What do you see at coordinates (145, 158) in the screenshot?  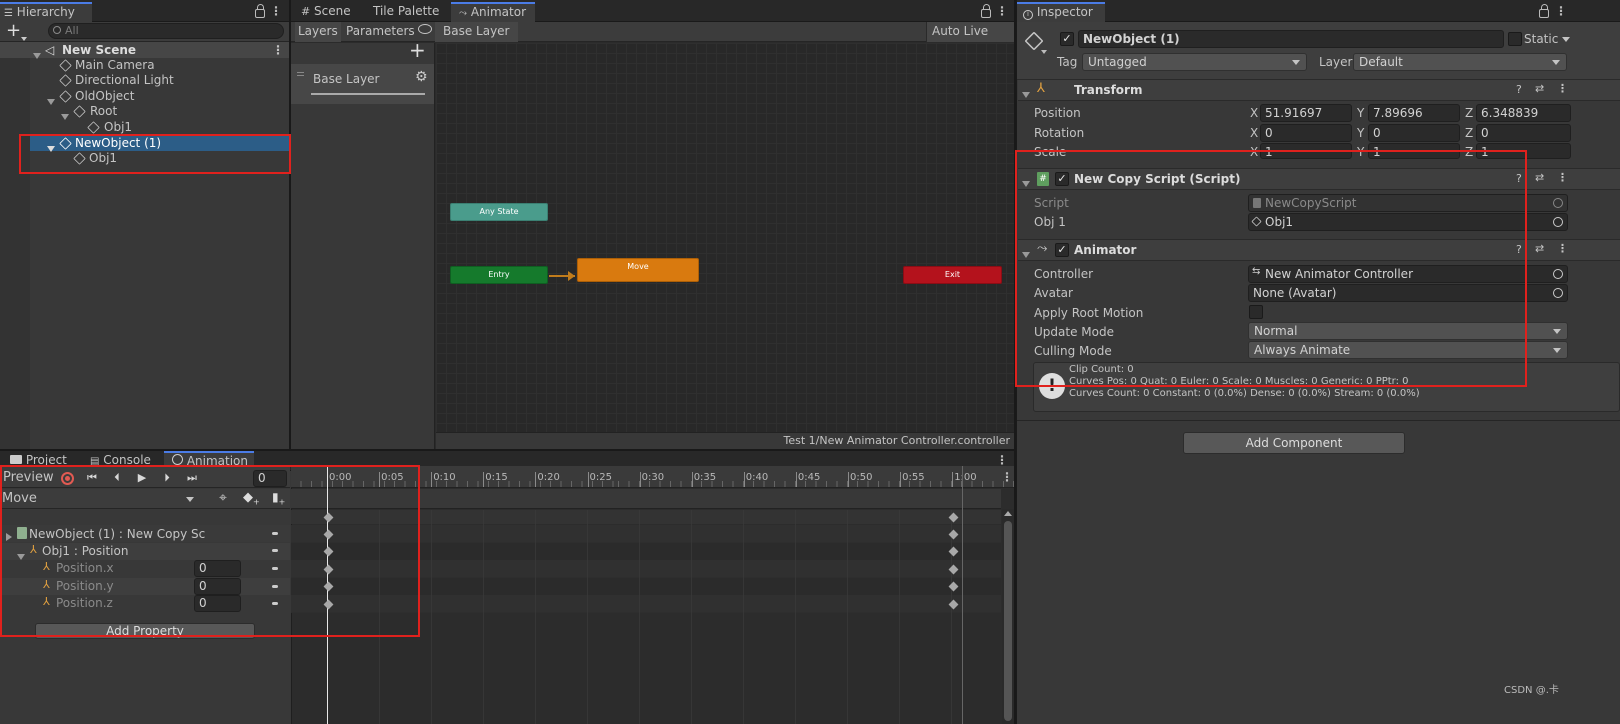 I see `hierarchy-item-obj1-child: Obj1` at bounding box center [145, 158].